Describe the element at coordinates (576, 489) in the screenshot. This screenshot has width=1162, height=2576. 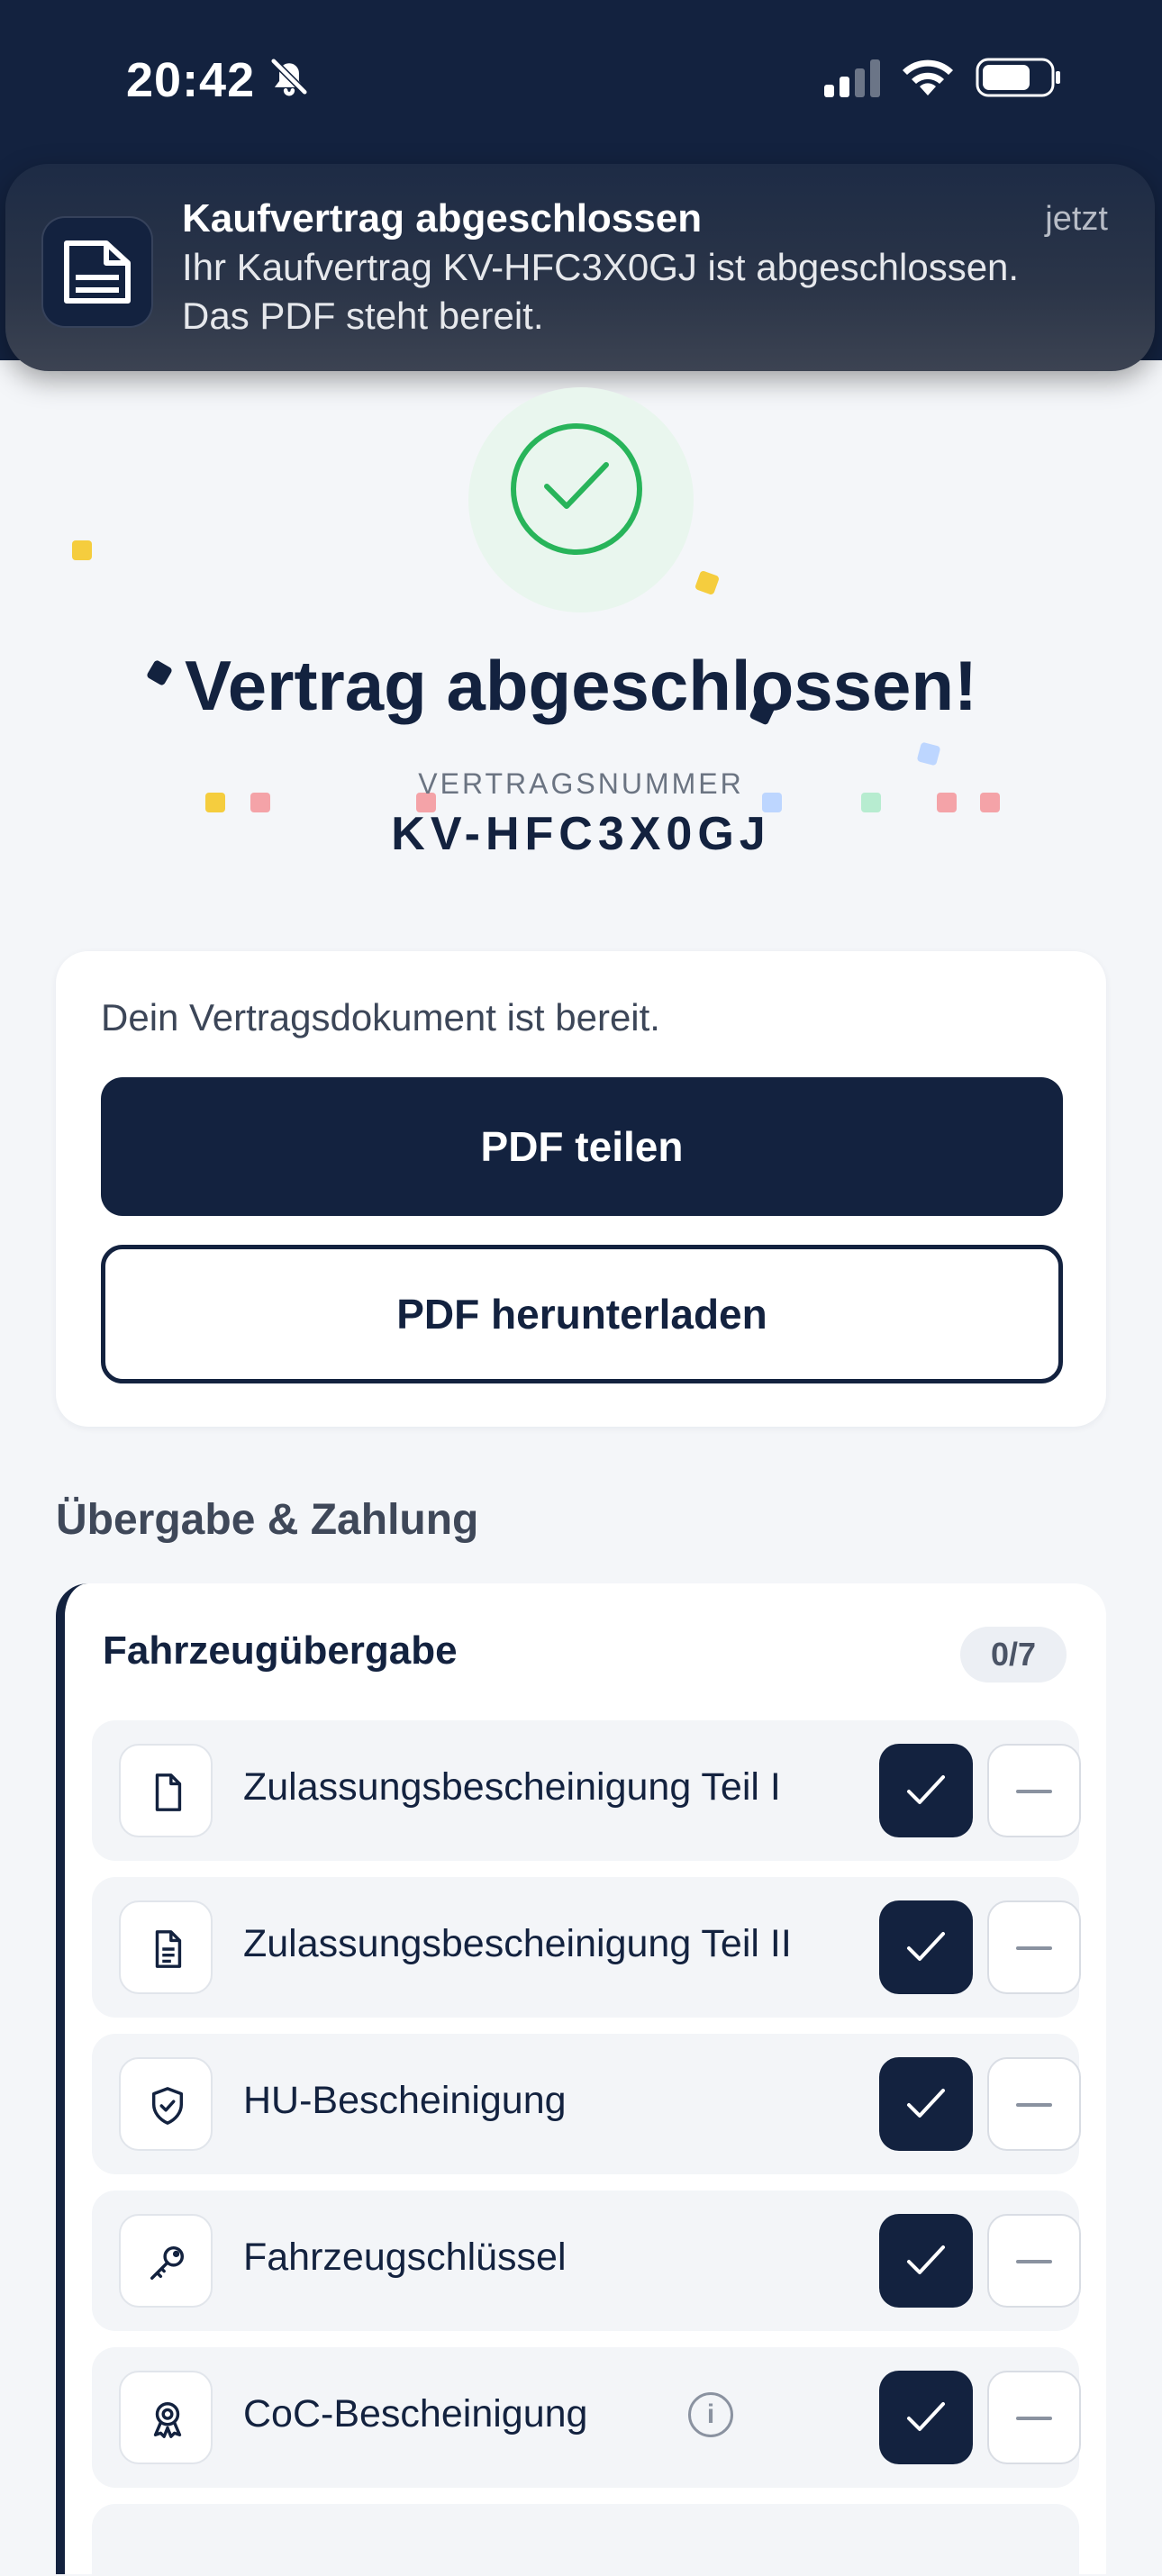
I see `checkmark-circle-icon` at that location.